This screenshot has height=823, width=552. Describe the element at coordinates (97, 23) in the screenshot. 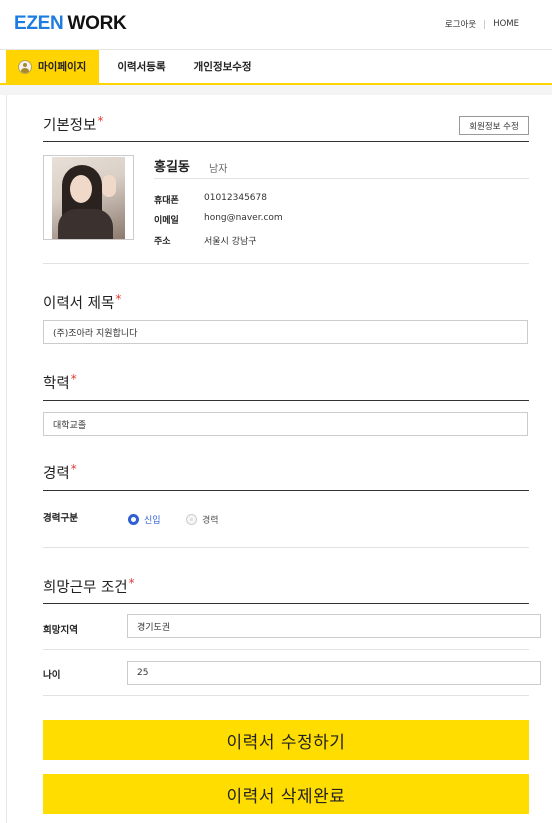

I see `logo-work: WORK` at that location.